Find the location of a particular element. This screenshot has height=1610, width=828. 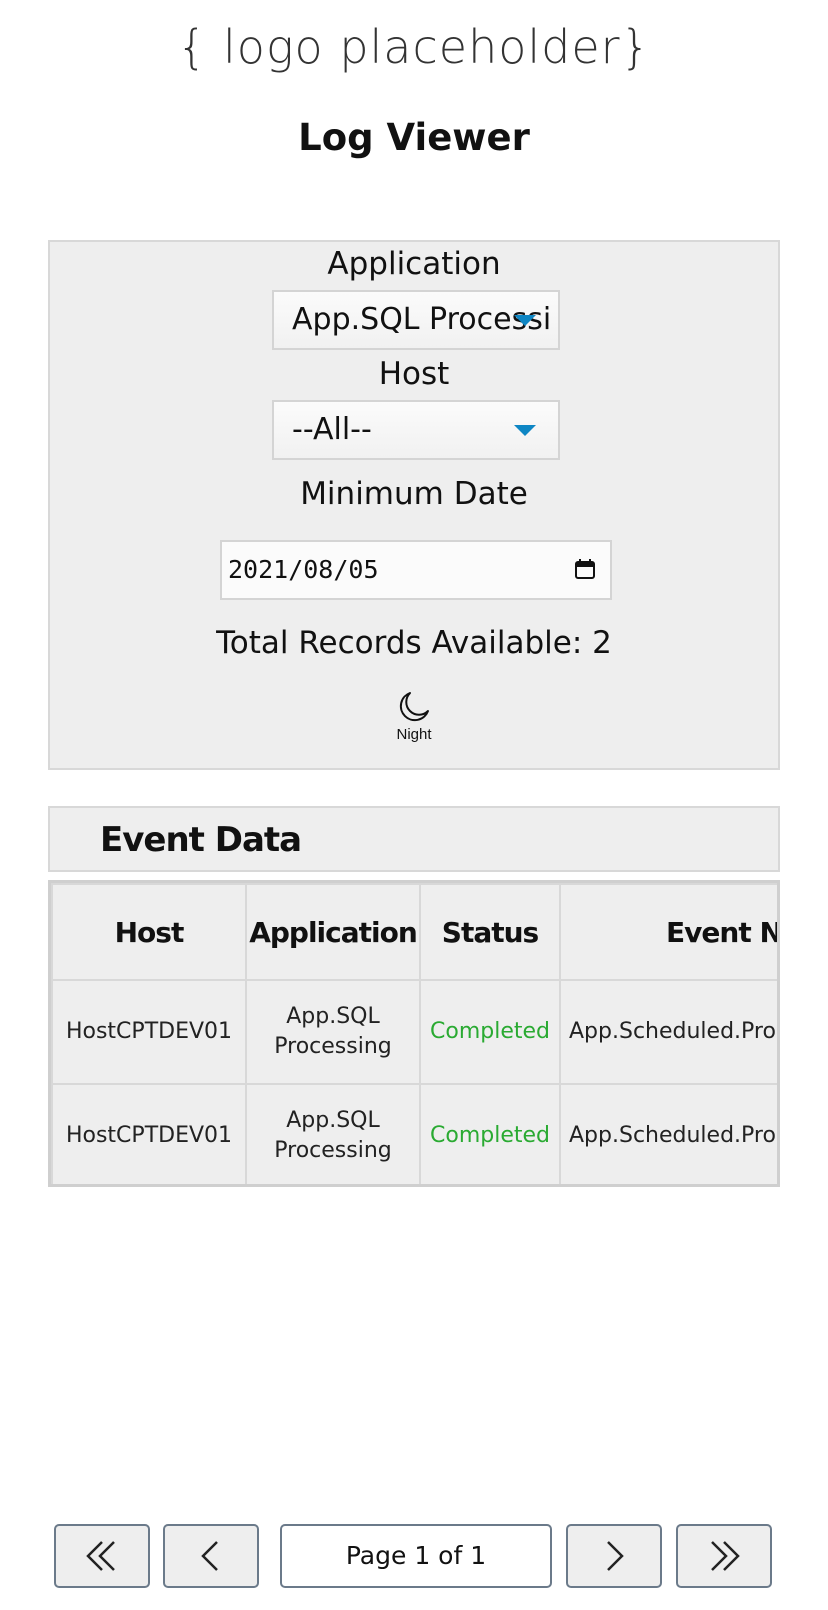

next-page-button is located at coordinates (614, 1556).